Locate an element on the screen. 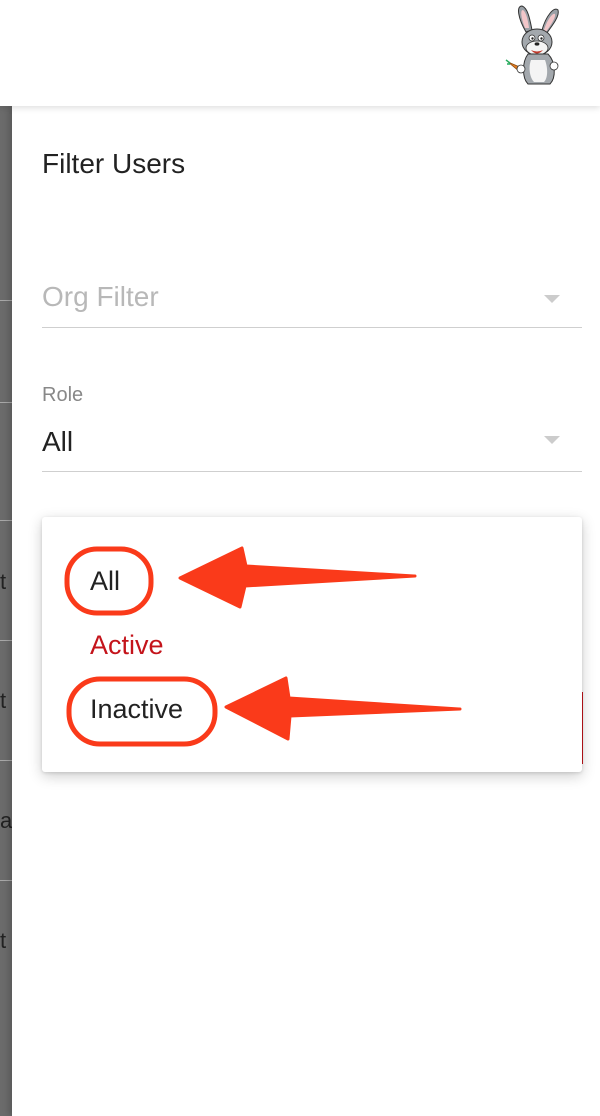 The height and width of the screenshot is (1116, 600). role-label: Role is located at coordinates (63, 395).